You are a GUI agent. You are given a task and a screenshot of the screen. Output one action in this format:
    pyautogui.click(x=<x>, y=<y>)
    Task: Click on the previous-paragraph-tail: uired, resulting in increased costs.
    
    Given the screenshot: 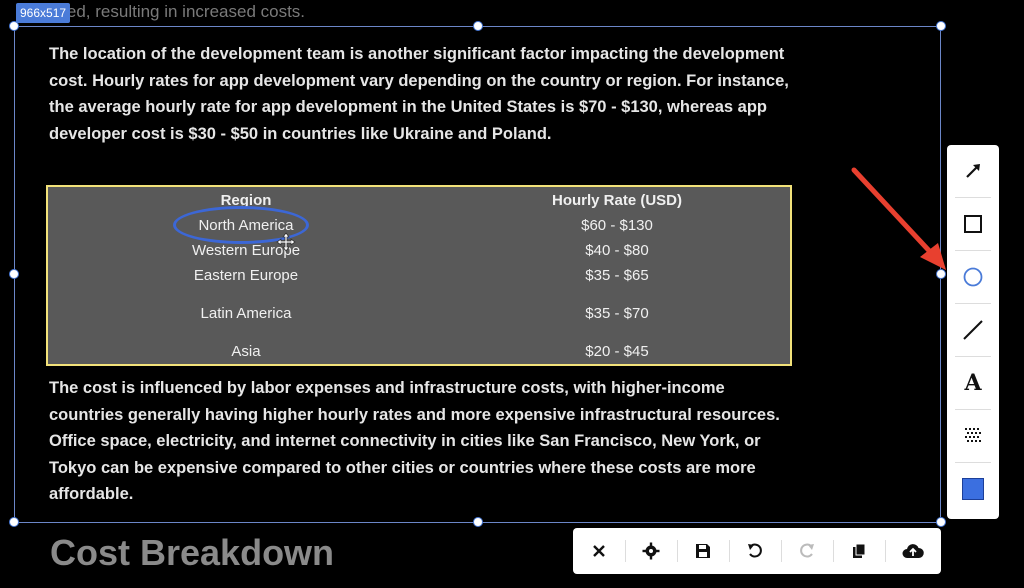 What is the action you would take?
    pyautogui.click(x=177, y=11)
    